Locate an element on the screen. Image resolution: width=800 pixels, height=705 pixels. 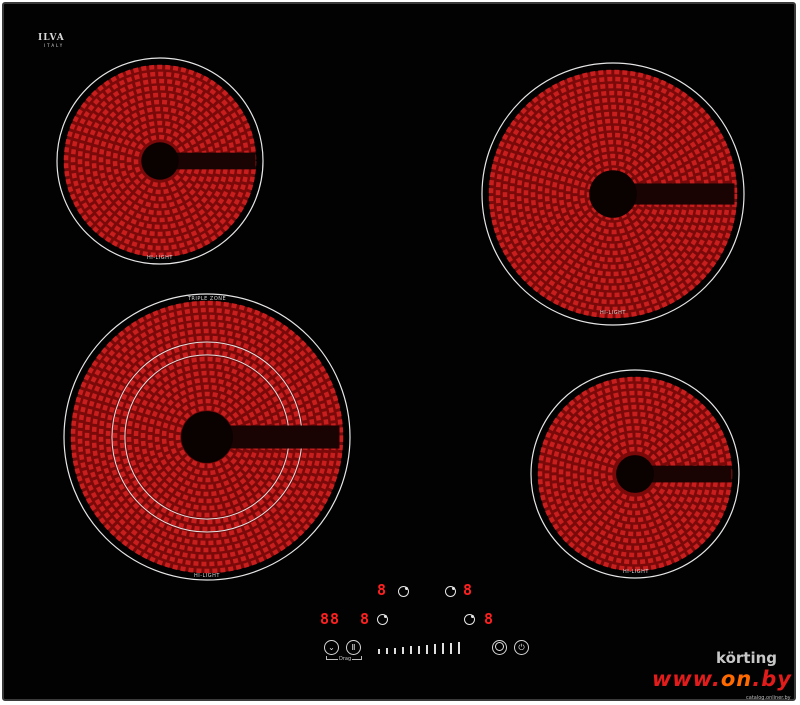
zone-top-label-front-left: TRIPLE ZONE is located at coordinates (207, 299).